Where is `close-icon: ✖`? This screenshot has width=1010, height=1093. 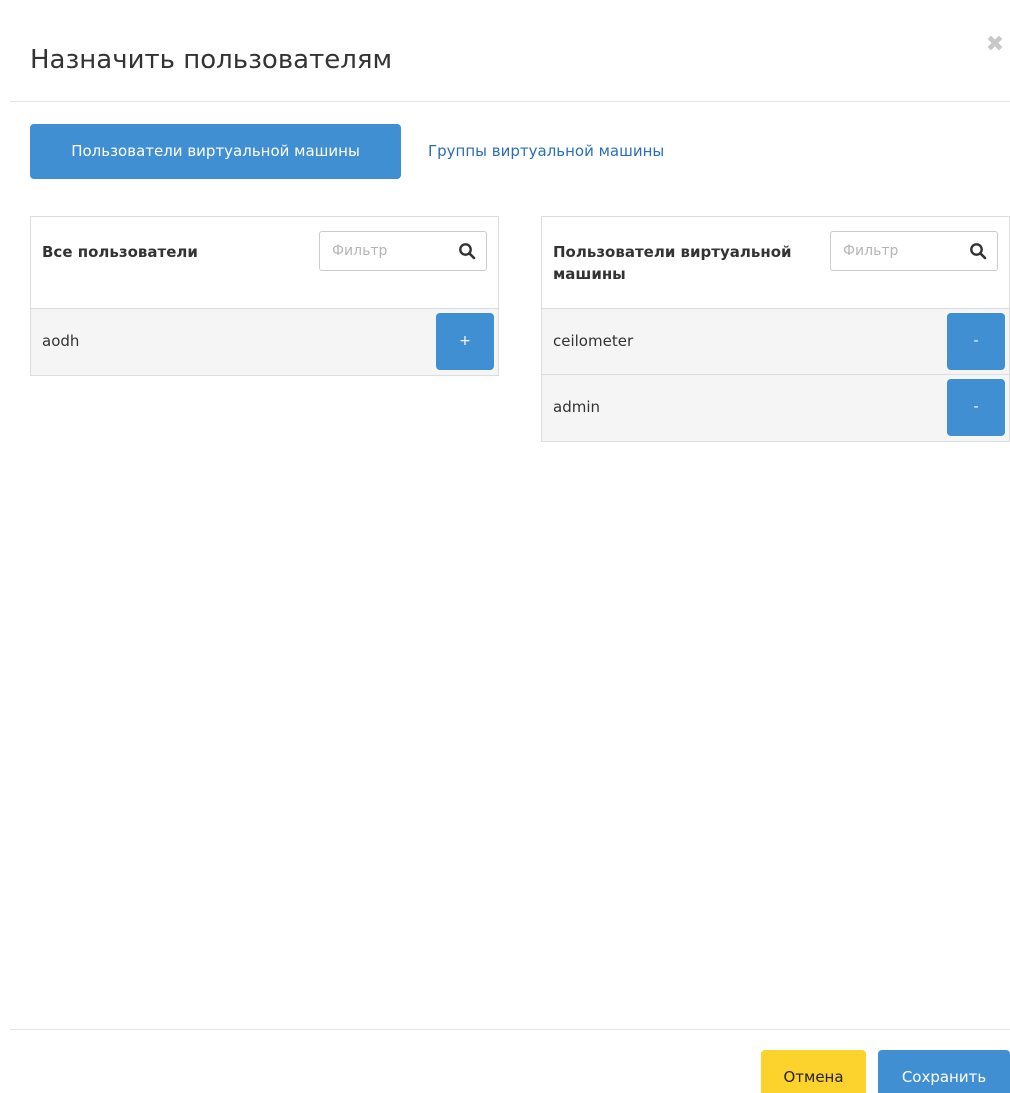
close-icon: ✖ is located at coordinates (995, 45).